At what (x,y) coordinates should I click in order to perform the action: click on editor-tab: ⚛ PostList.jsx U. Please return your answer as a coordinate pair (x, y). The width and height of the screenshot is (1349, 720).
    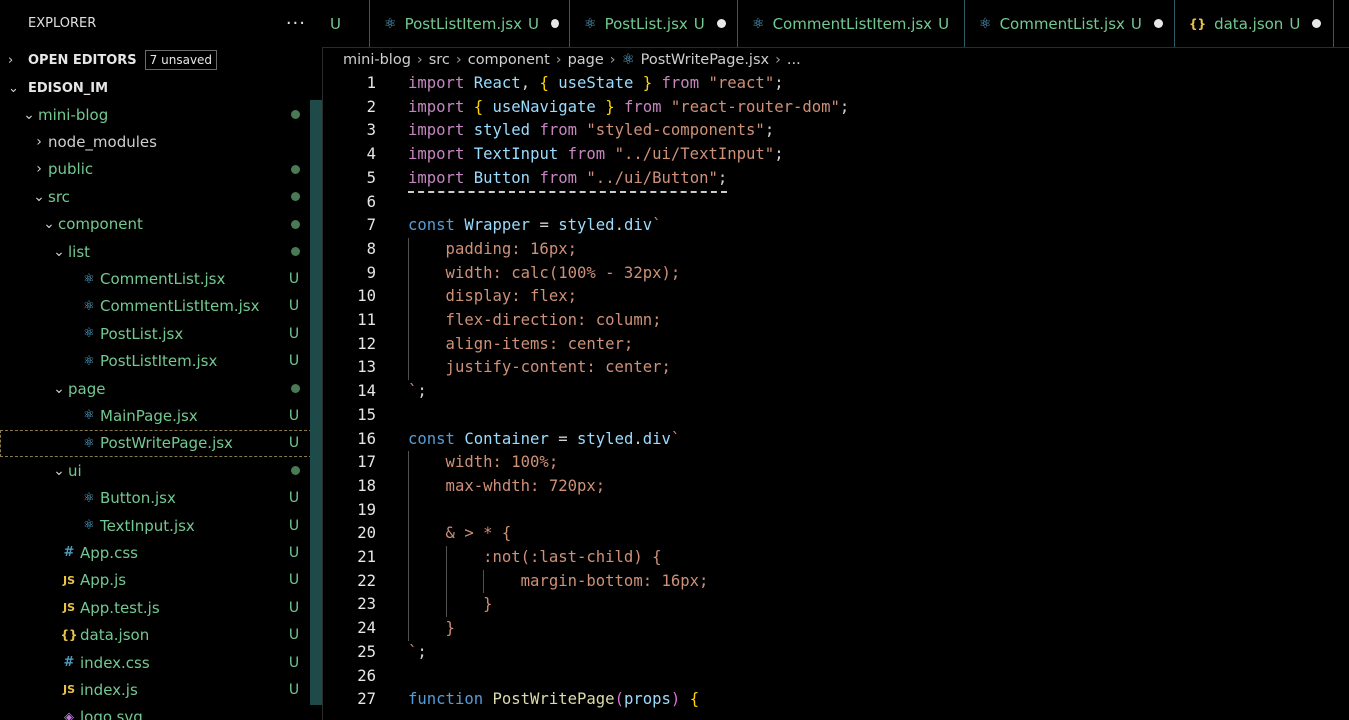
    Looking at the image, I should click on (654, 23).